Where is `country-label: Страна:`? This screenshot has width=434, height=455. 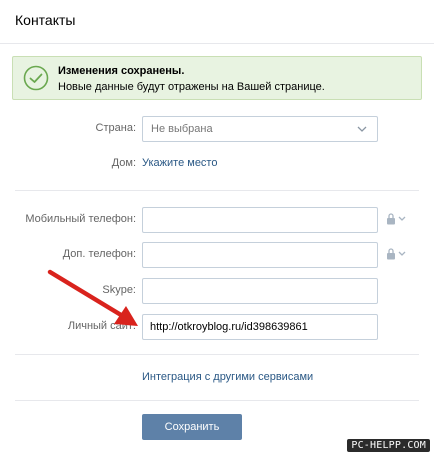 country-label: Страна: is located at coordinates (115, 128).